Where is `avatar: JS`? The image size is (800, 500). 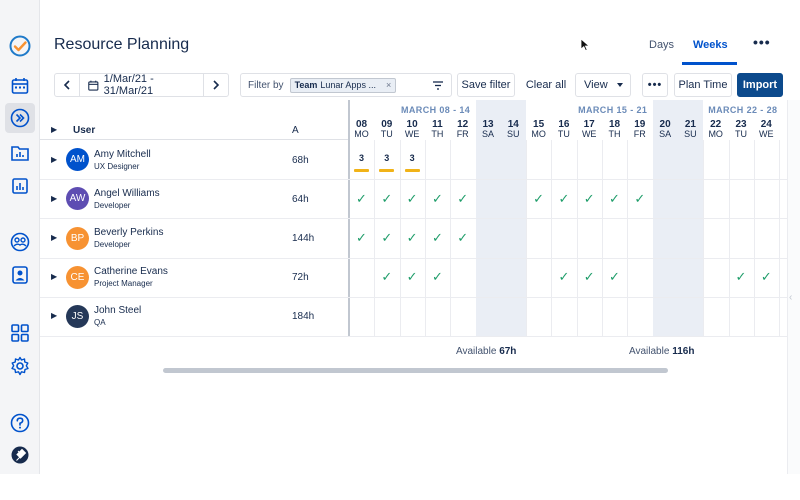
avatar: JS is located at coordinates (77, 316).